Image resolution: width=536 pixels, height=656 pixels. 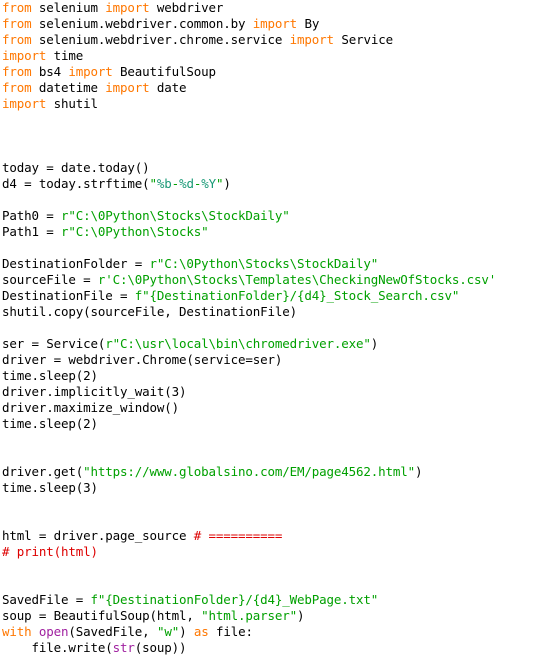 What do you see at coordinates (168, 87) in the screenshot?
I see `code-token-plain: date` at bounding box center [168, 87].